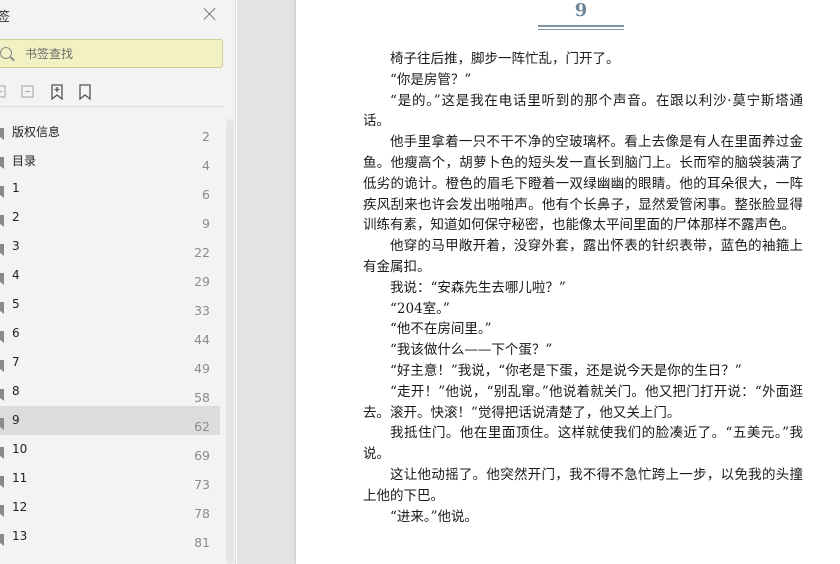 The height and width of the screenshot is (564, 840). What do you see at coordinates (16, 391) in the screenshot?
I see `bookmark-label: 8` at bounding box center [16, 391].